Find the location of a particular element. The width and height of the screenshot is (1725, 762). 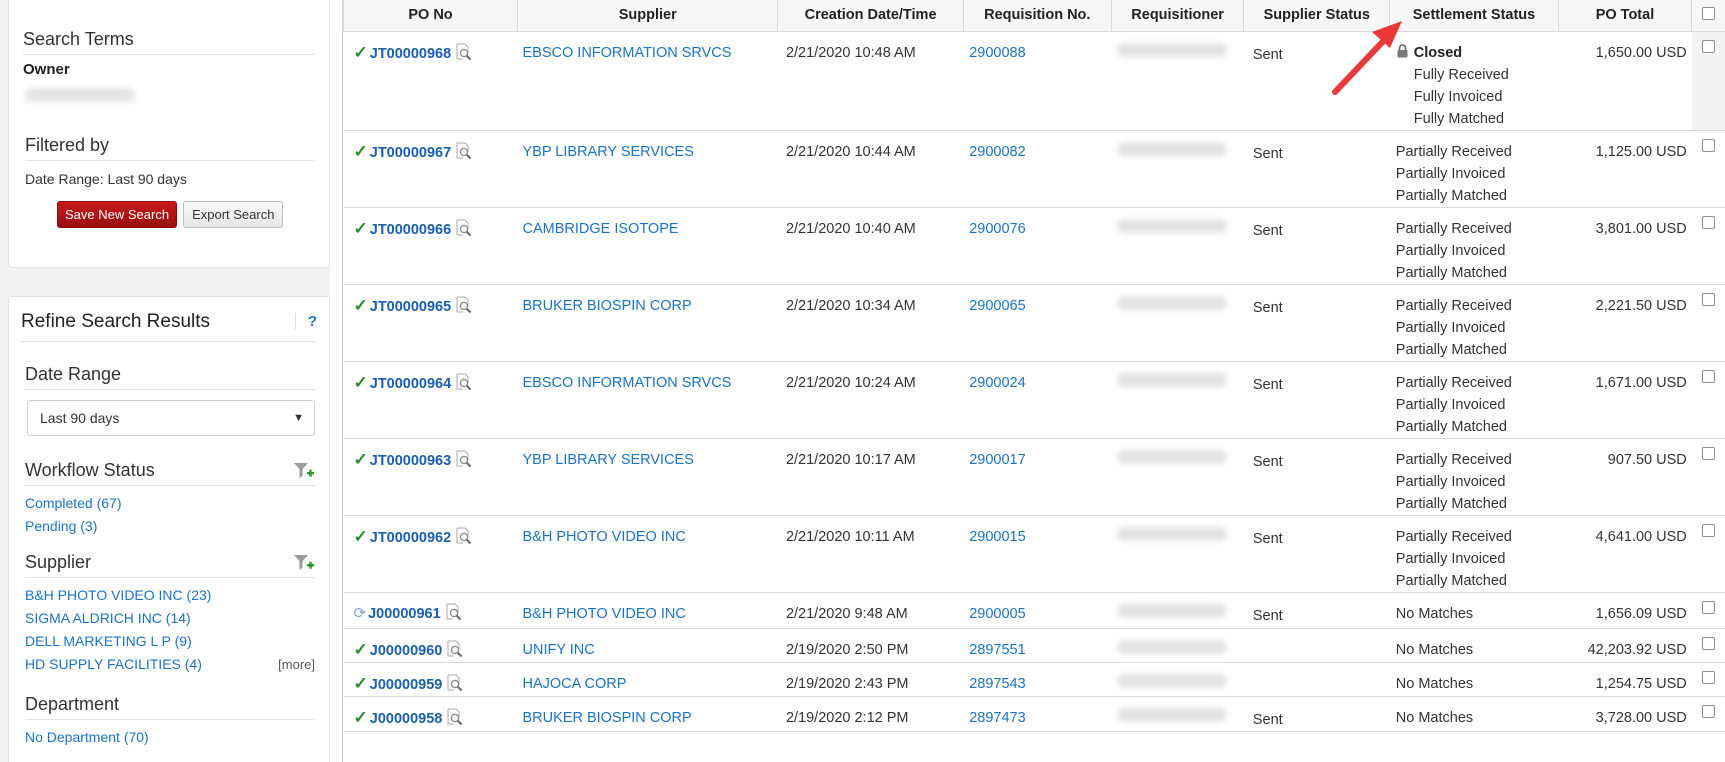

col-header-supplier-status: Supplier Status is located at coordinates (1317, 16).